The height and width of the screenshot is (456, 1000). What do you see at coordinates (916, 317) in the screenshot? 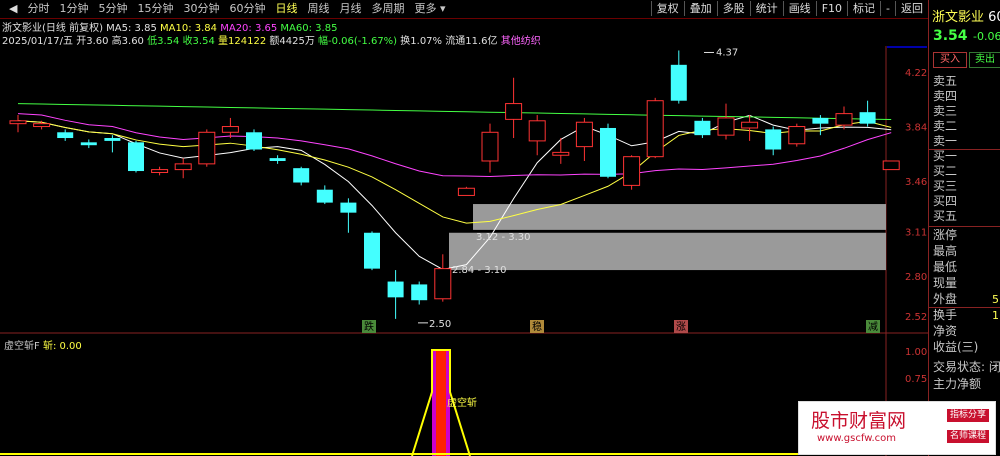
I see `price-tick-5: 2.52` at bounding box center [916, 317].